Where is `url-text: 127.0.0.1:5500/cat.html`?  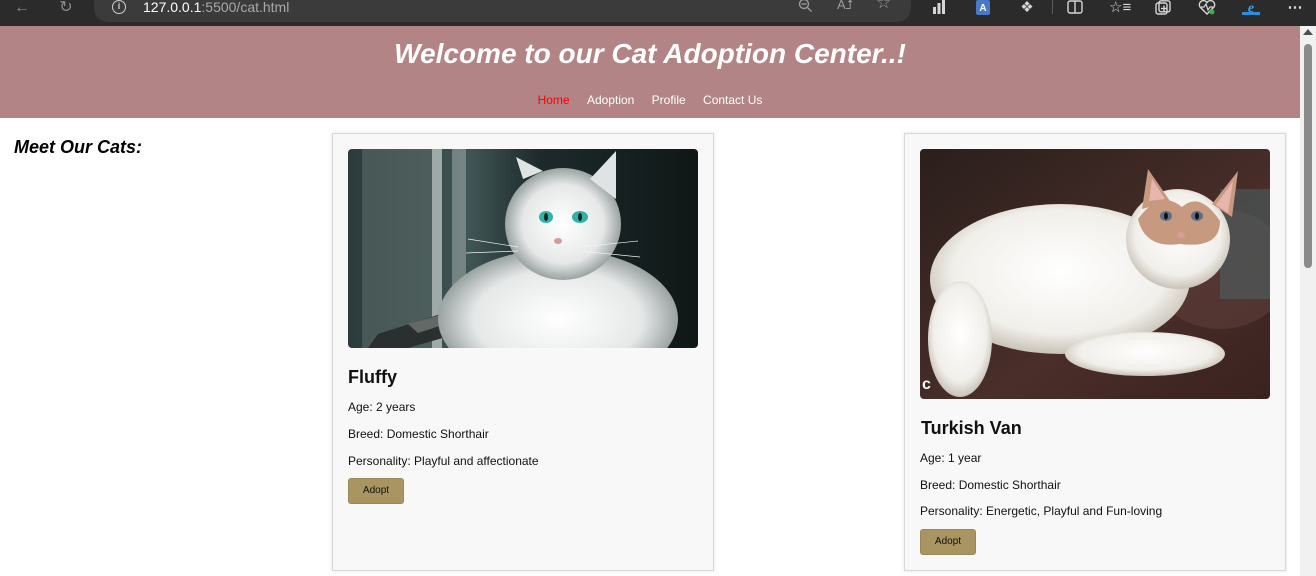 url-text: 127.0.0.1:5500/cat.html is located at coordinates (216, 7).